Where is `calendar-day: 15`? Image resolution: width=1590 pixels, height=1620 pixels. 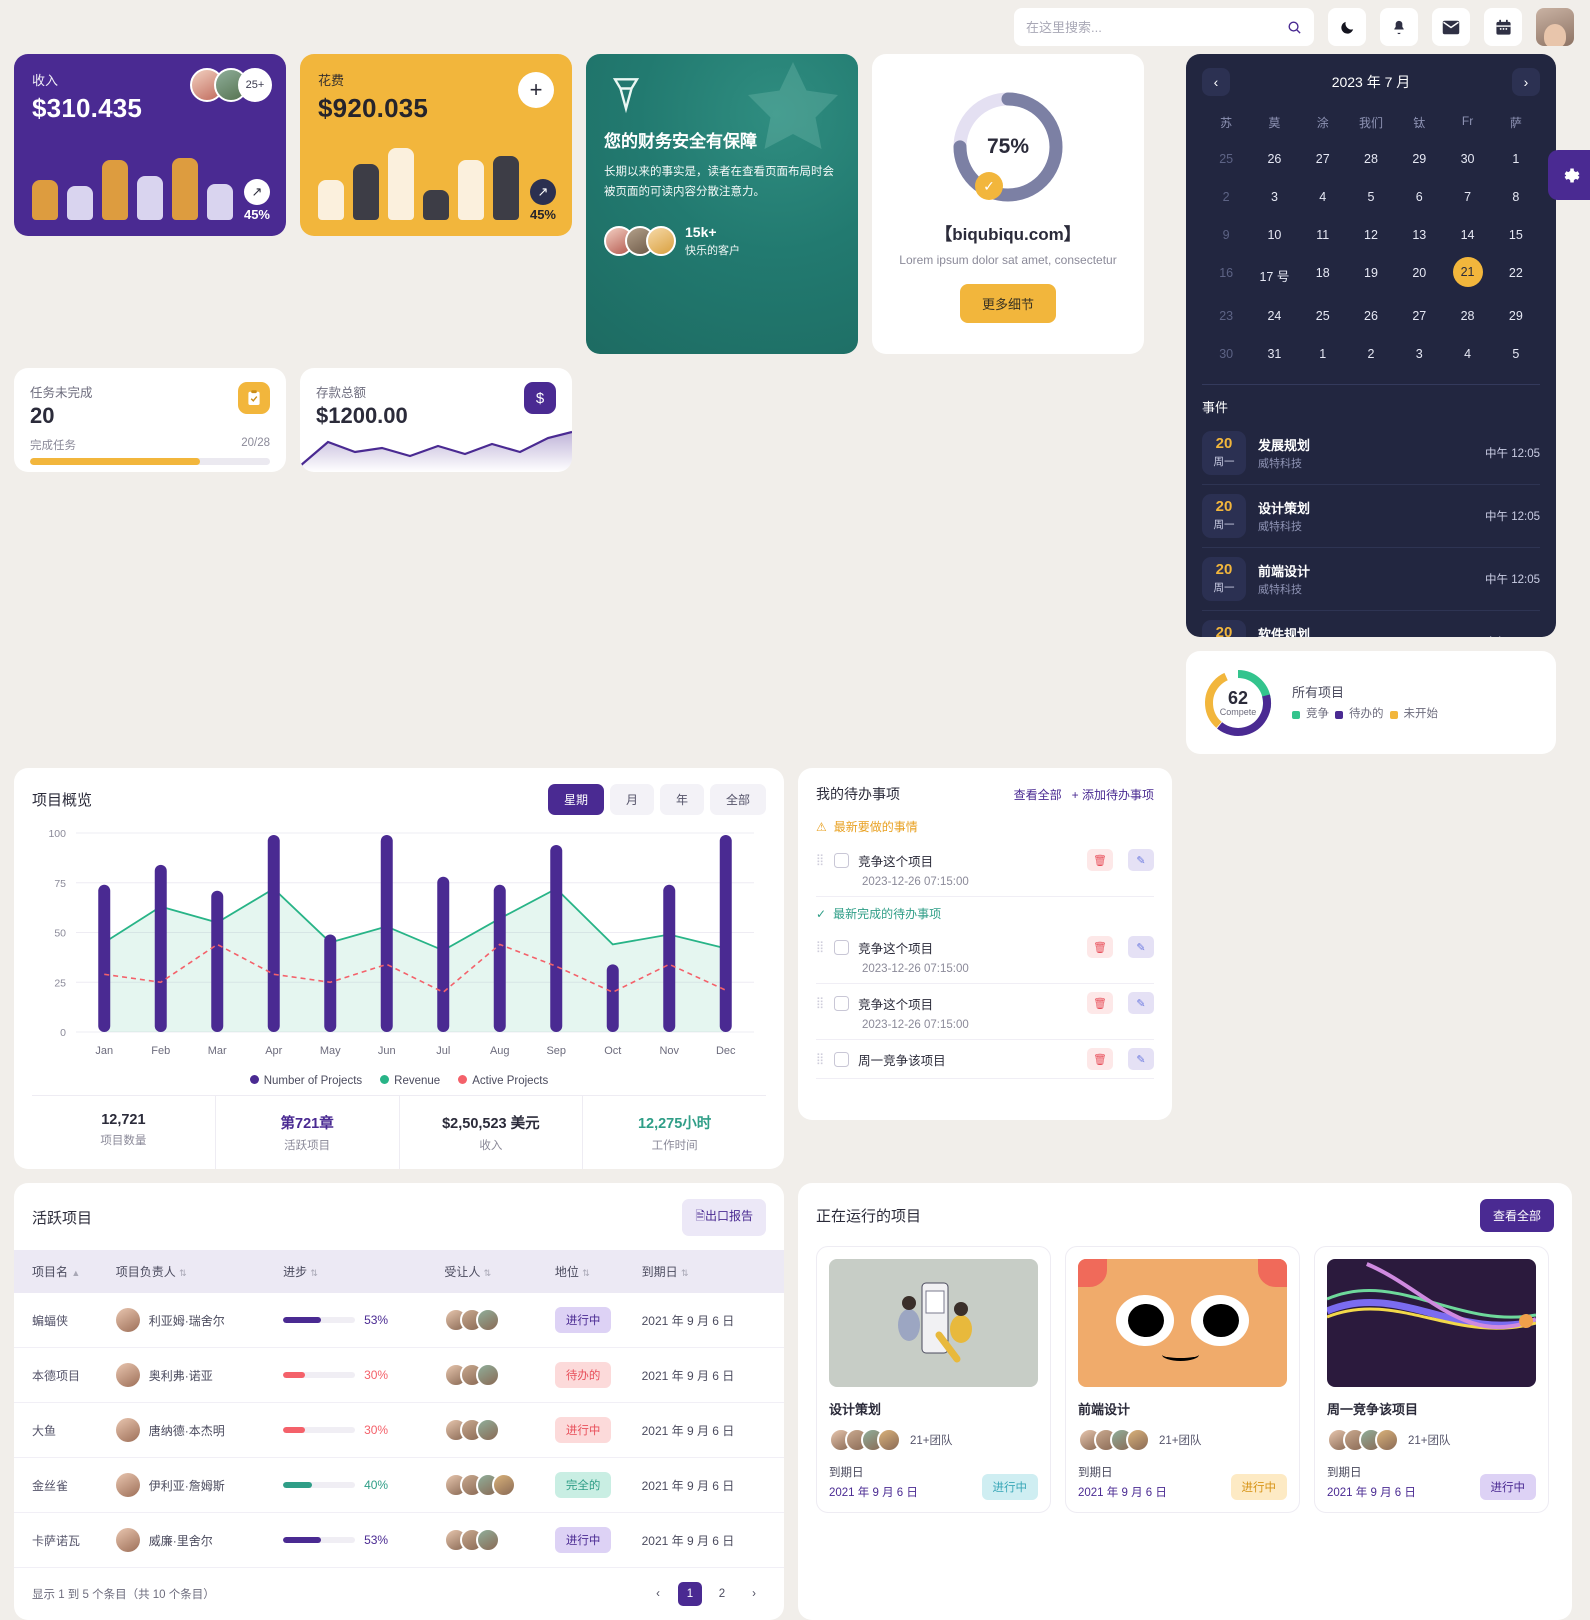
calendar-day: 15 is located at coordinates (1516, 235).